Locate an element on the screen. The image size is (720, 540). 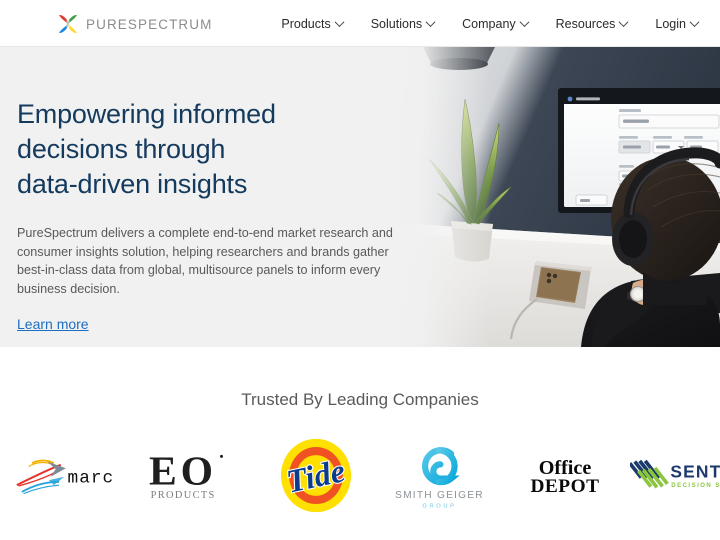
svg-text: DECISION SCIENCE is located at coordinates (695, 486).